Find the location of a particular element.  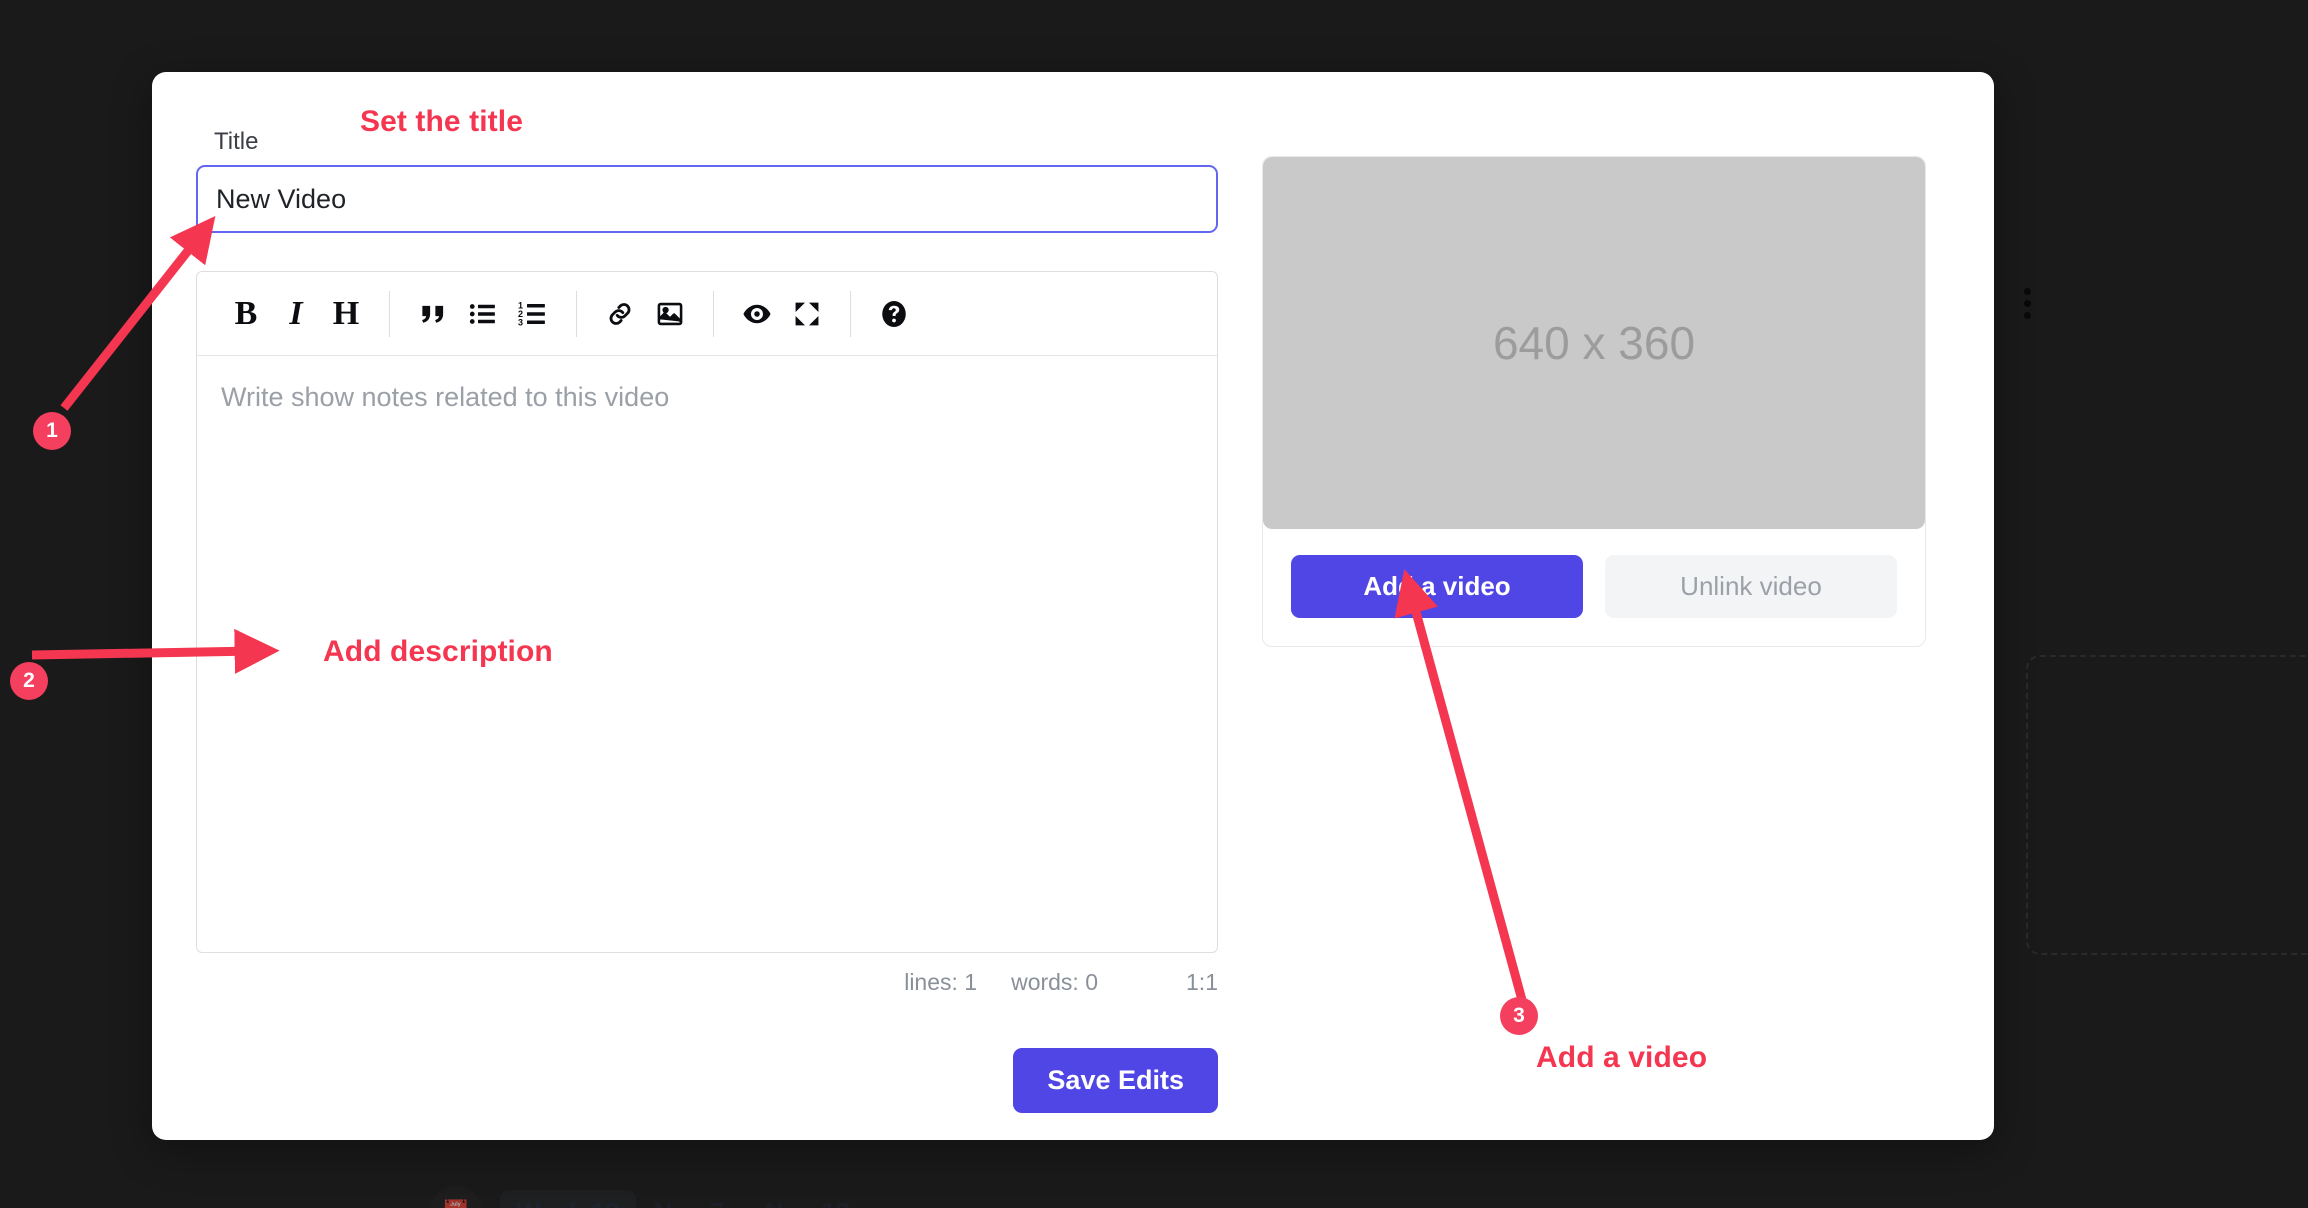

annotation-label-3: Add a video is located at coordinates (1622, 1057).